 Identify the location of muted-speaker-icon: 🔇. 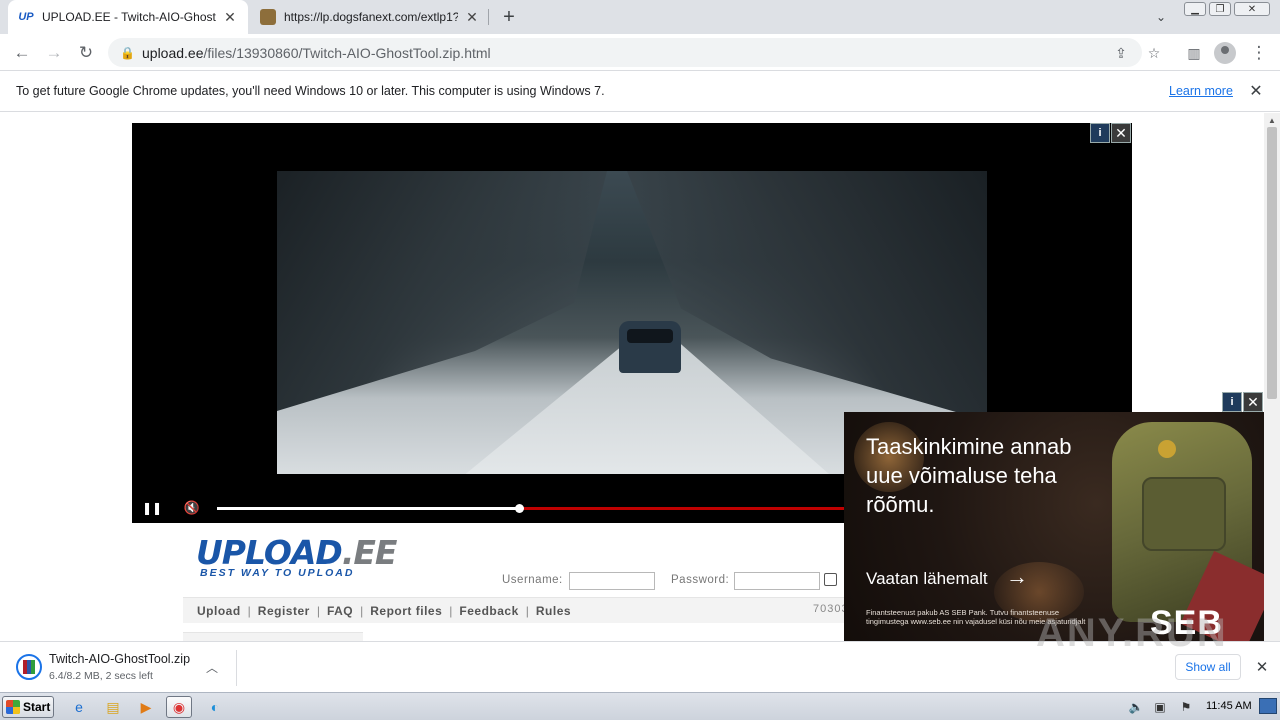
(192, 508).